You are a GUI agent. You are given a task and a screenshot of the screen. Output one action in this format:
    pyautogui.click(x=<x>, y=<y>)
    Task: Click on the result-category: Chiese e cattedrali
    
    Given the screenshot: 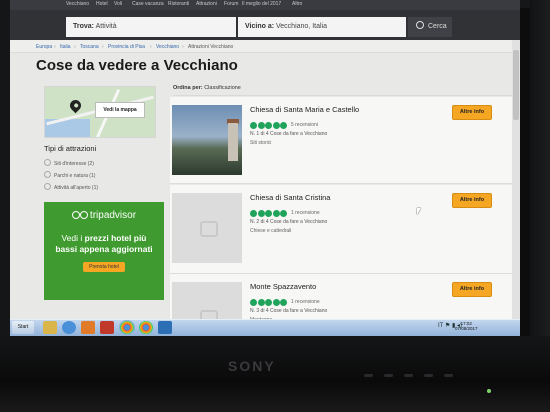 What is the action you would take?
    pyautogui.click(x=270, y=231)
    